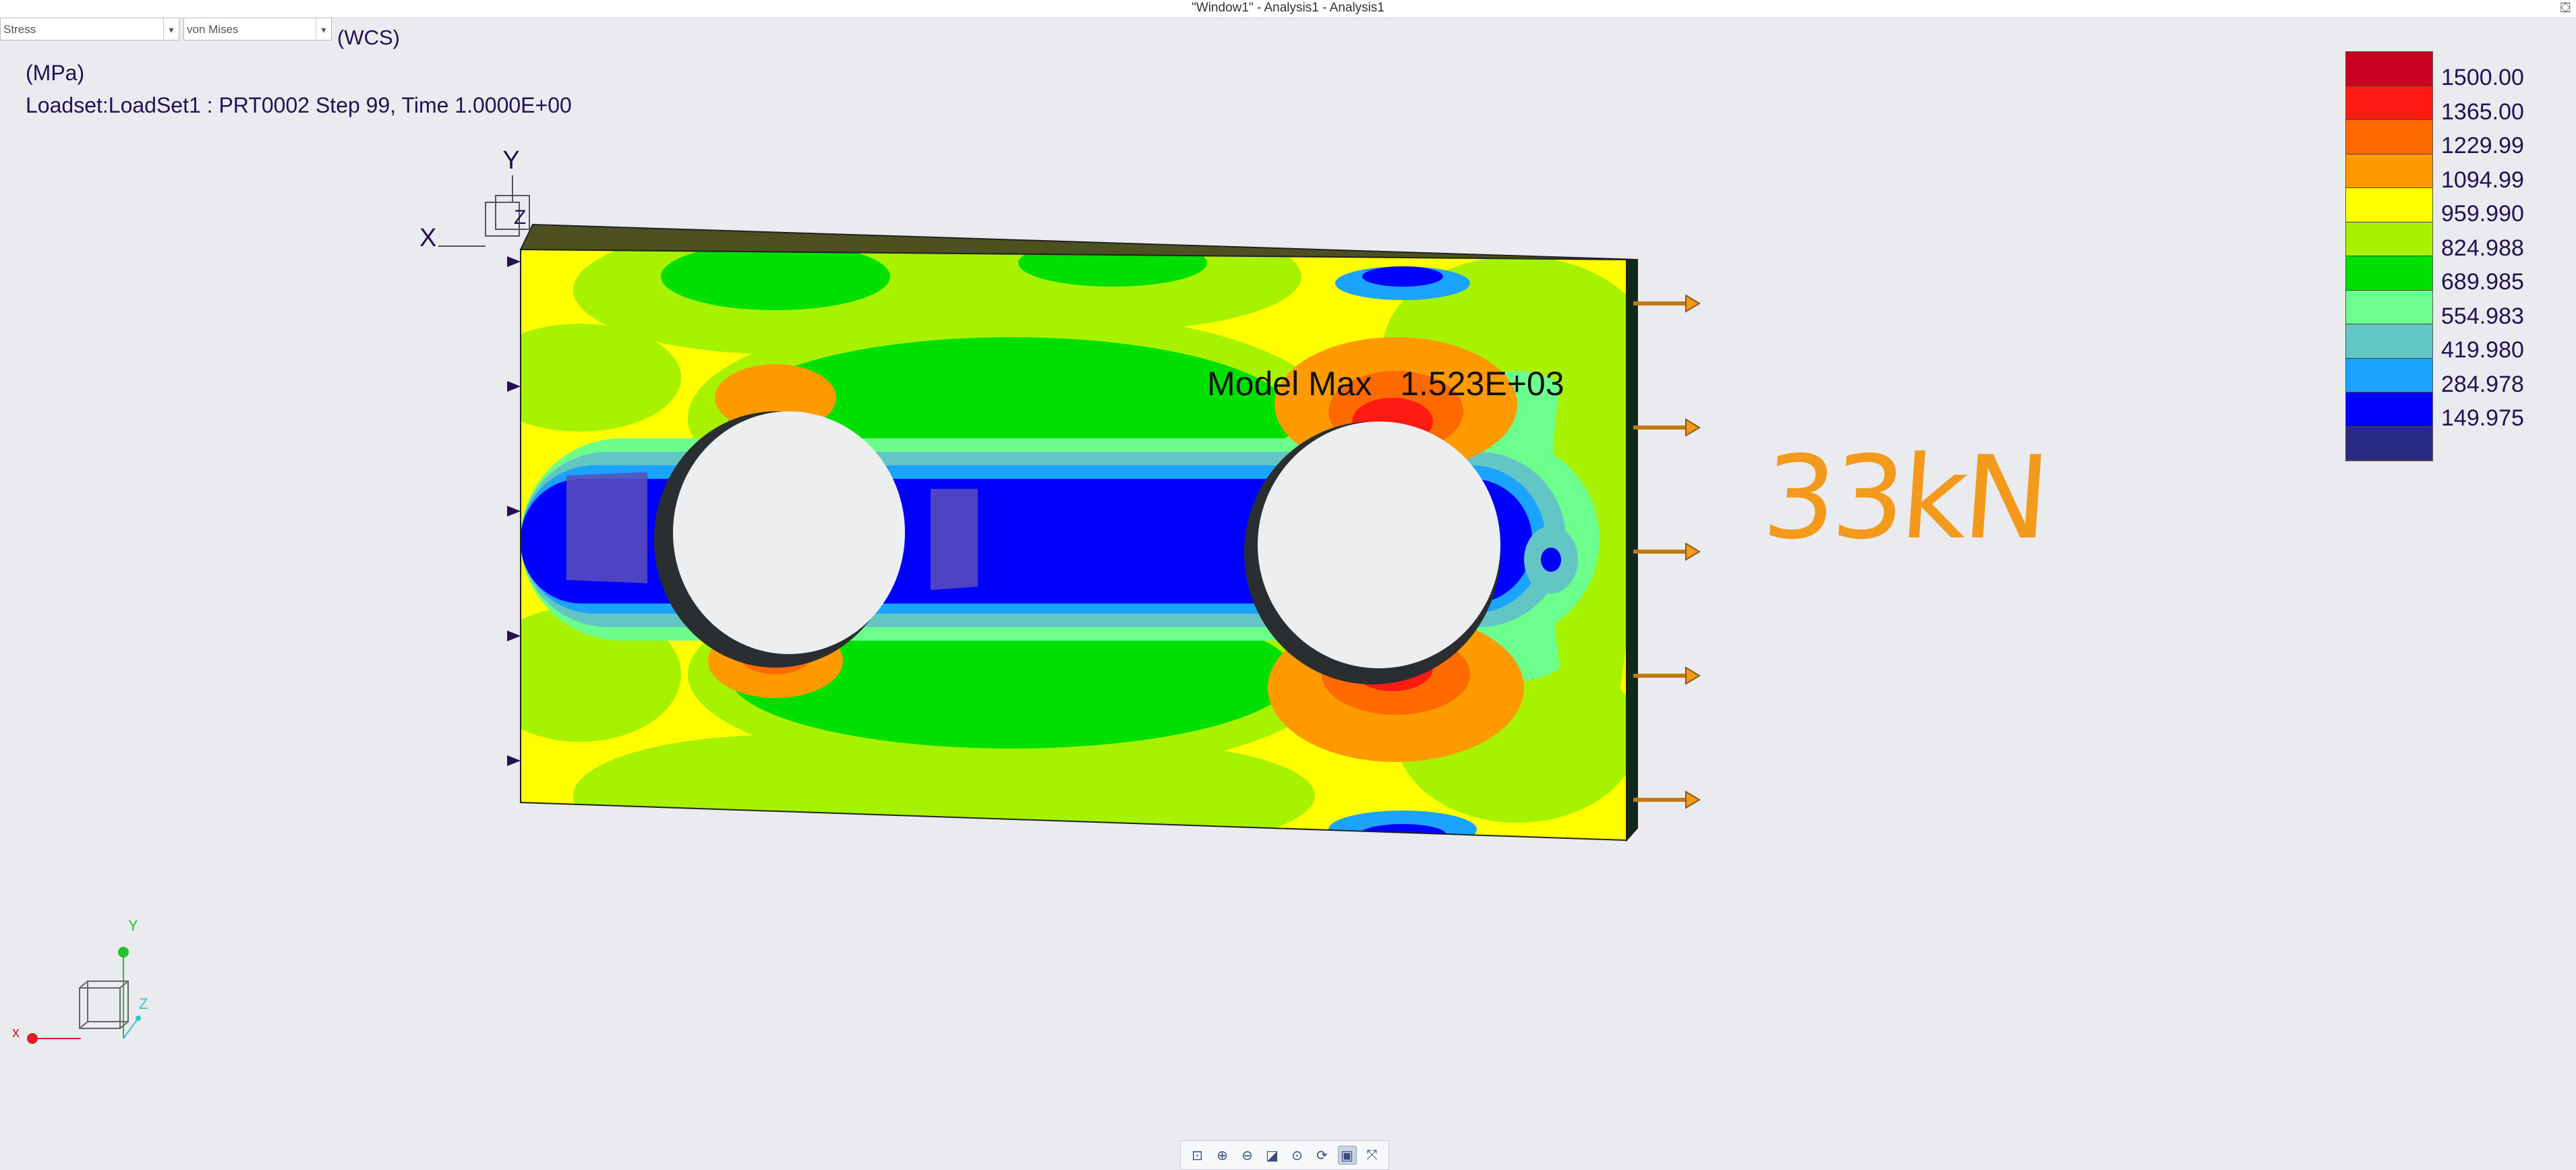  Describe the element at coordinates (1289, 384) in the screenshot. I see `model-max-label: Model Max` at that location.